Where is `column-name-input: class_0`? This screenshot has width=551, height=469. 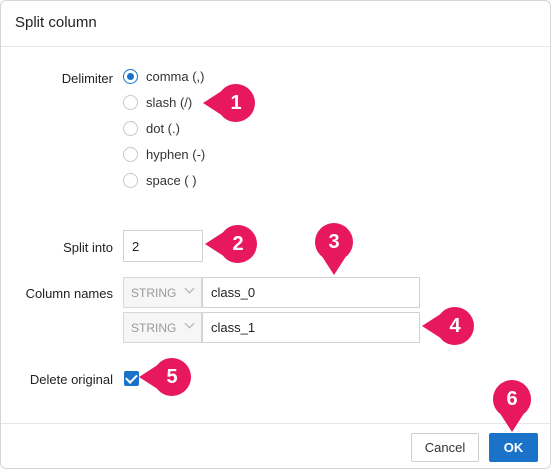
column-name-input: class_0 is located at coordinates (311, 292).